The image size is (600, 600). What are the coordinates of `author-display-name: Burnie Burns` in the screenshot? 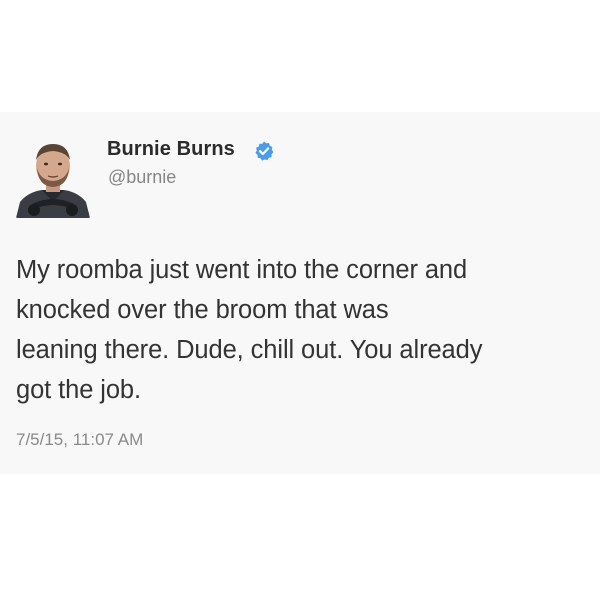 It's located at (171, 149).